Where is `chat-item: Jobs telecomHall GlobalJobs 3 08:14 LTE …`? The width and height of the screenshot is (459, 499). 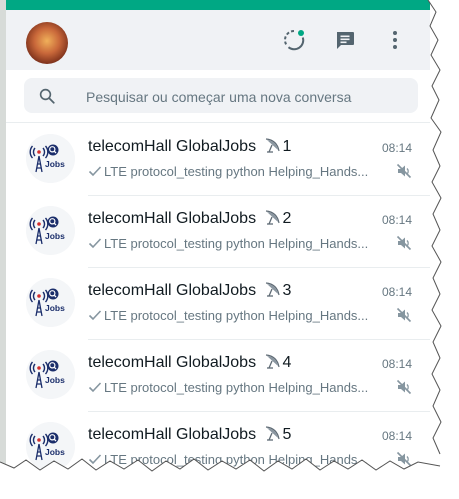 chat-item: Jobs telecomHall GlobalJobs 3 08:14 LTE … is located at coordinates (218, 303).